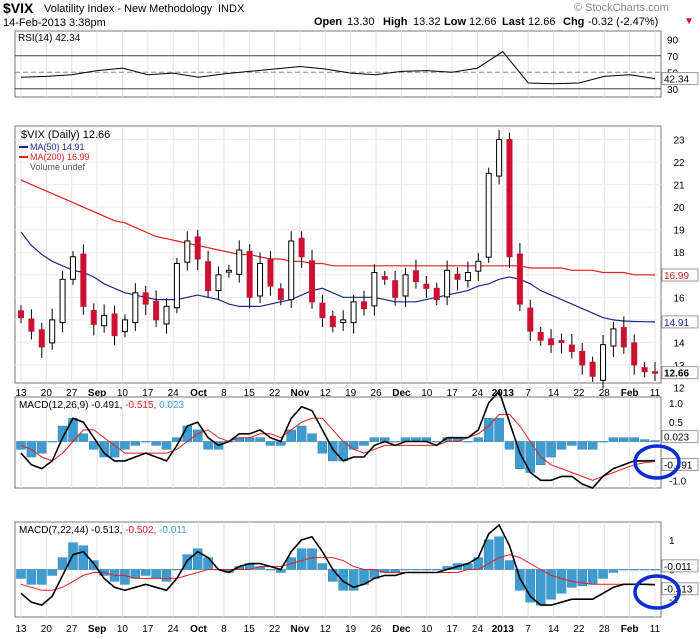 Image resolution: width=700 pixels, height=639 pixels. I want to click on macd2-x-tick-label: Dec, so click(401, 629).